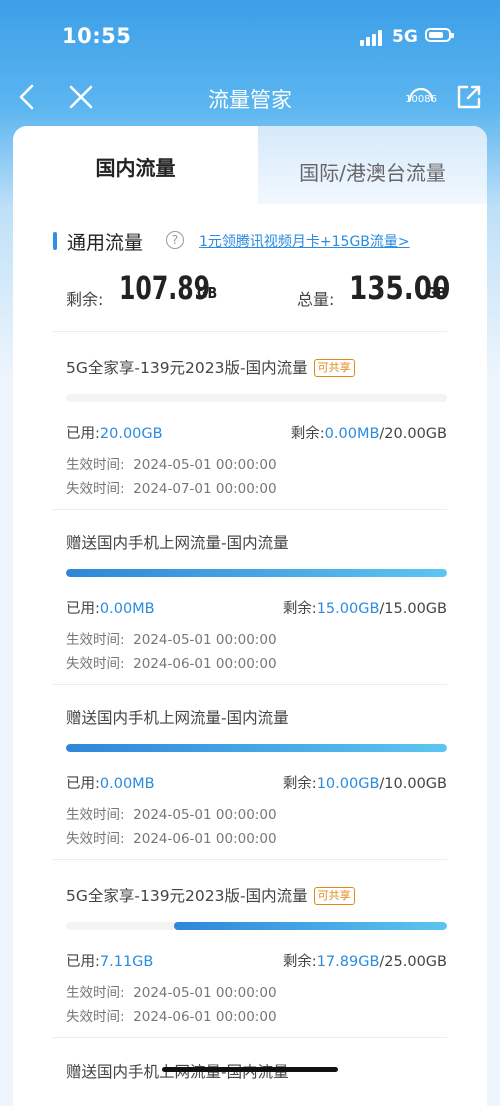 The image size is (500, 1106). I want to click on help-icon: ?, so click(175, 240).